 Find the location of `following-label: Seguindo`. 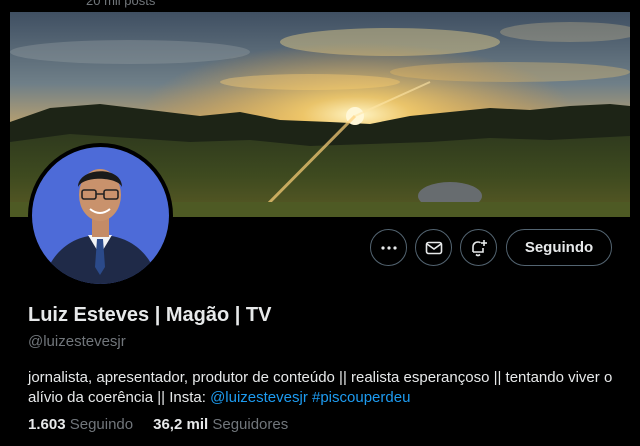

following-label: Seguindo is located at coordinates (101, 424).